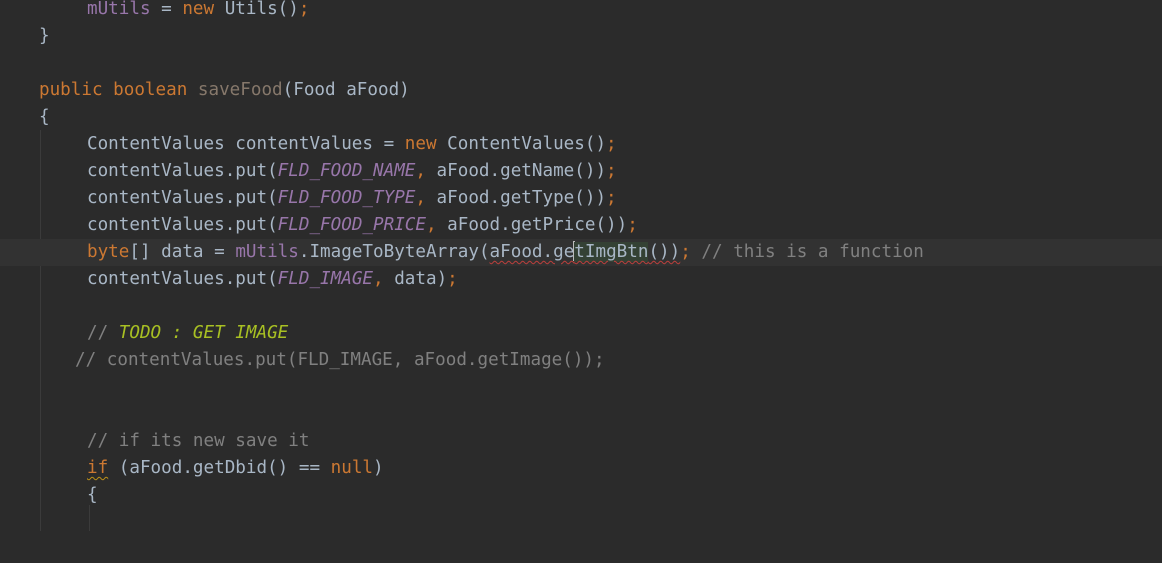 The width and height of the screenshot is (1162, 563). What do you see at coordinates (581, 441) in the screenshot?
I see `code-line: // if its new save it` at bounding box center [581, 441].